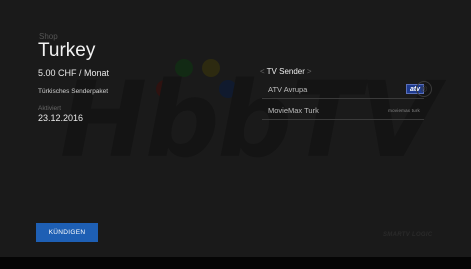  Describe the element at coordinates (408, 235) in the screenshot. I see `brand-watermark: SMARTV LOGIC` at that location.